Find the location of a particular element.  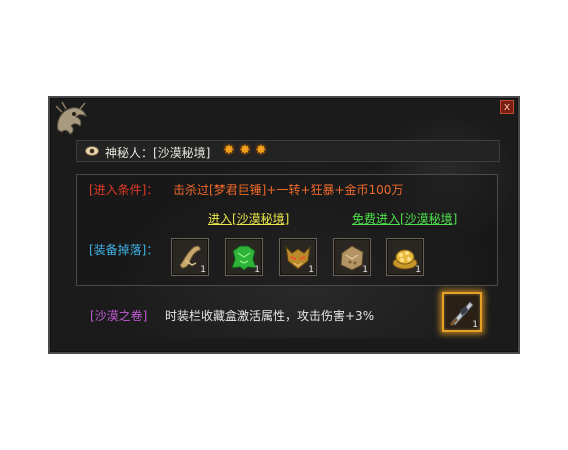

desert-scroll-text: 时装栏收藏盒激活属性，攻击伤害+3% is located at coordinates (270, 316).